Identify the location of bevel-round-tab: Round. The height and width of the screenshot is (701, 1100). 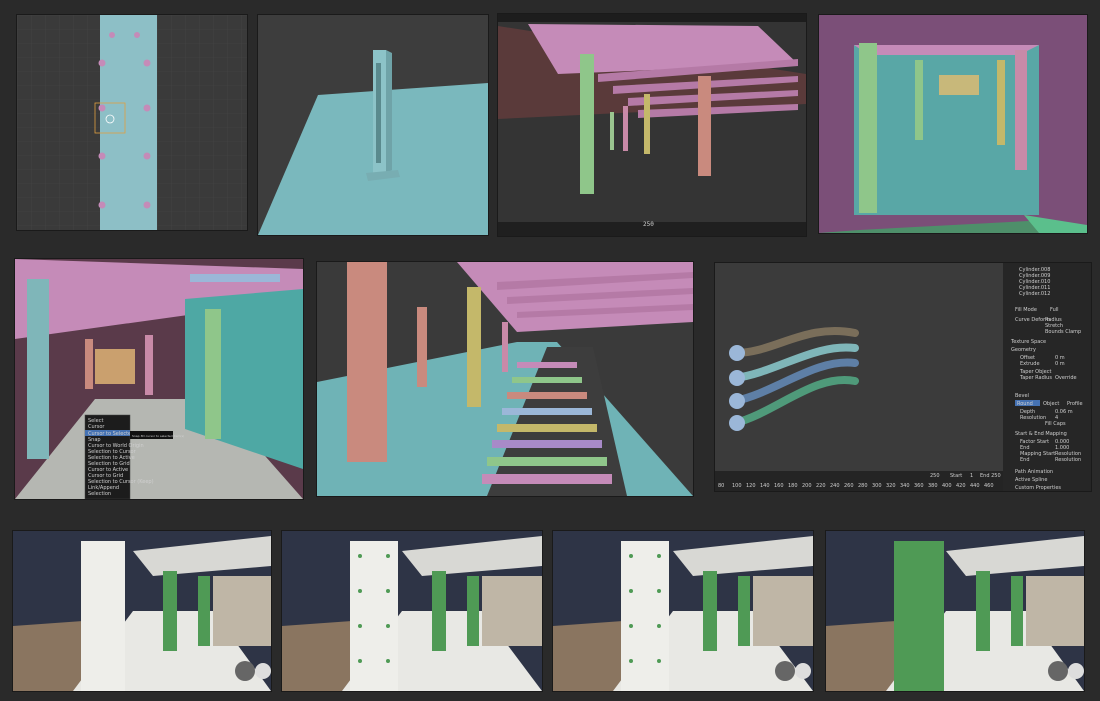
(1025, 404).